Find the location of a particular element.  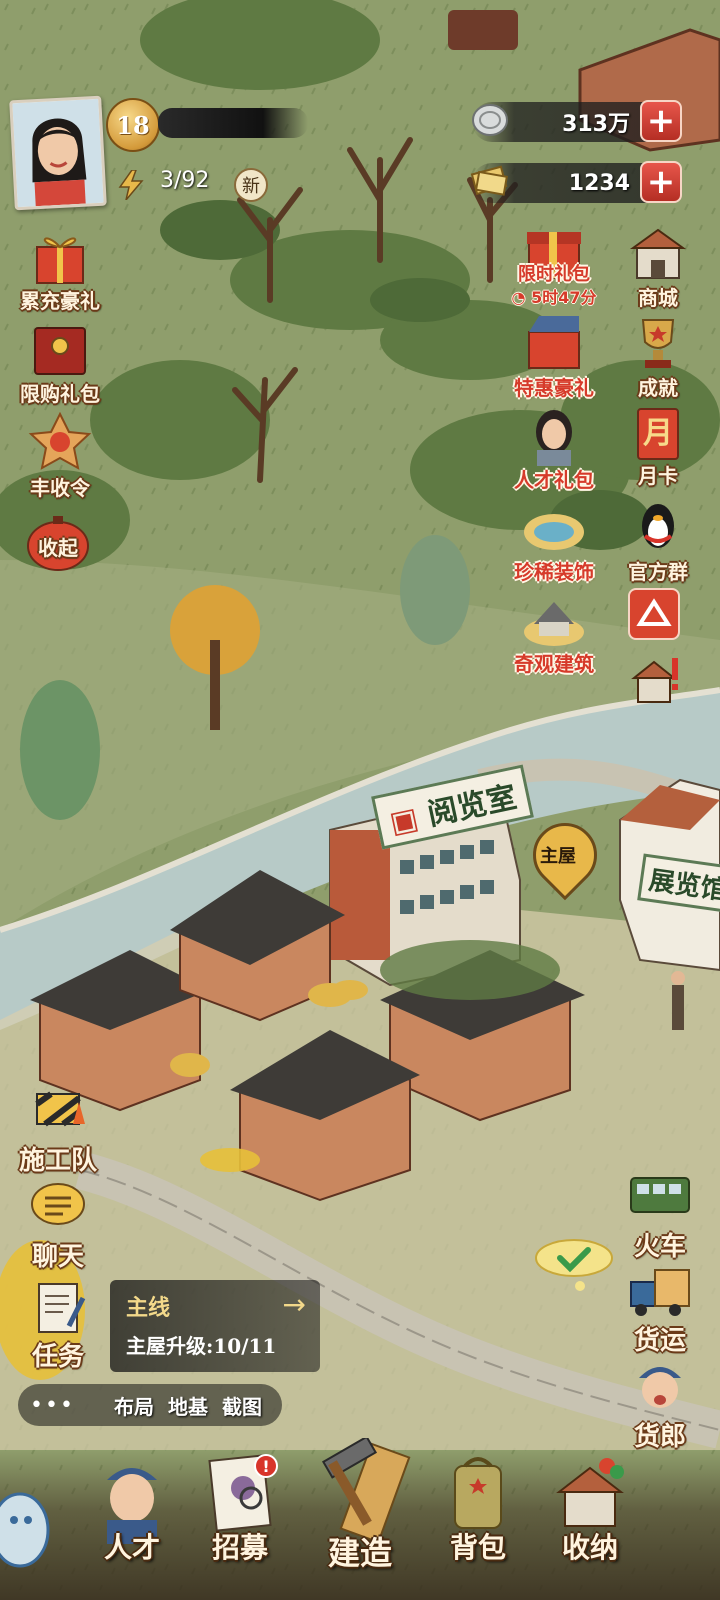

nav-build: 建造 is located at coordinates (360, 1506).